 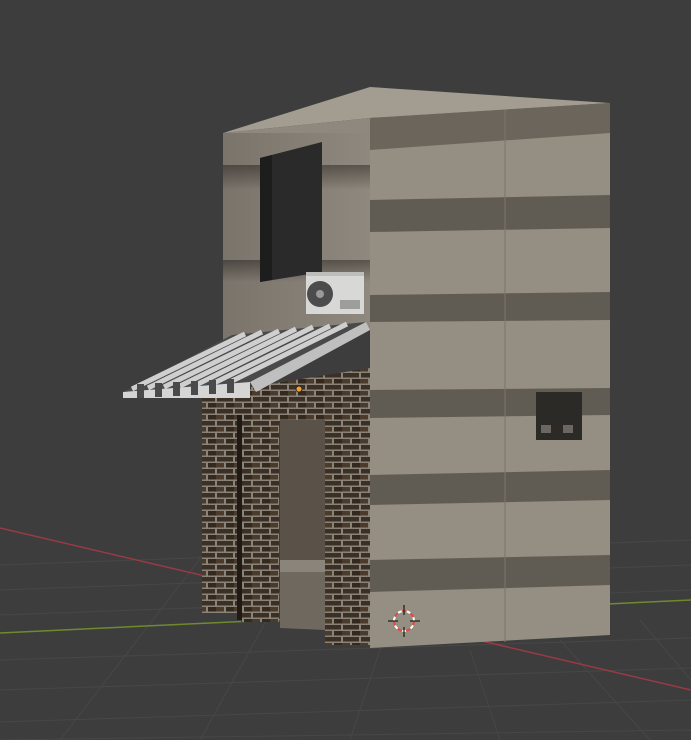 I want to click on pillar-shadow, so click(x=239, y=517).